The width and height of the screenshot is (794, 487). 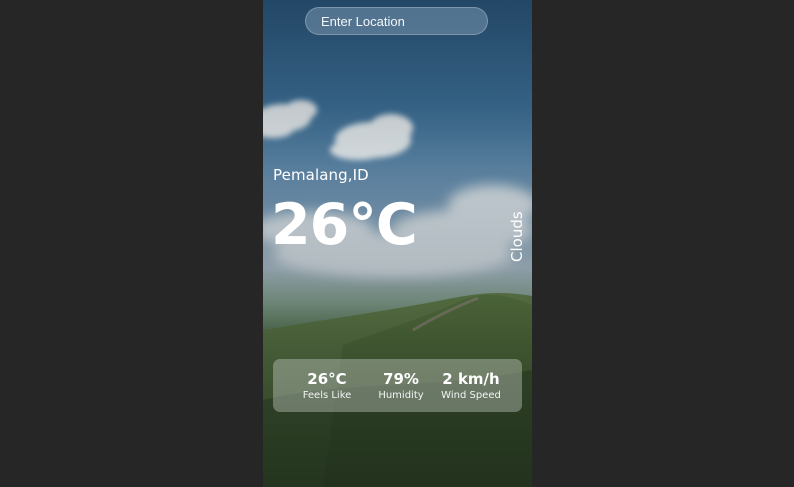 I want to click on location-name: Pemalang,ID, so click(x=321, y=175).